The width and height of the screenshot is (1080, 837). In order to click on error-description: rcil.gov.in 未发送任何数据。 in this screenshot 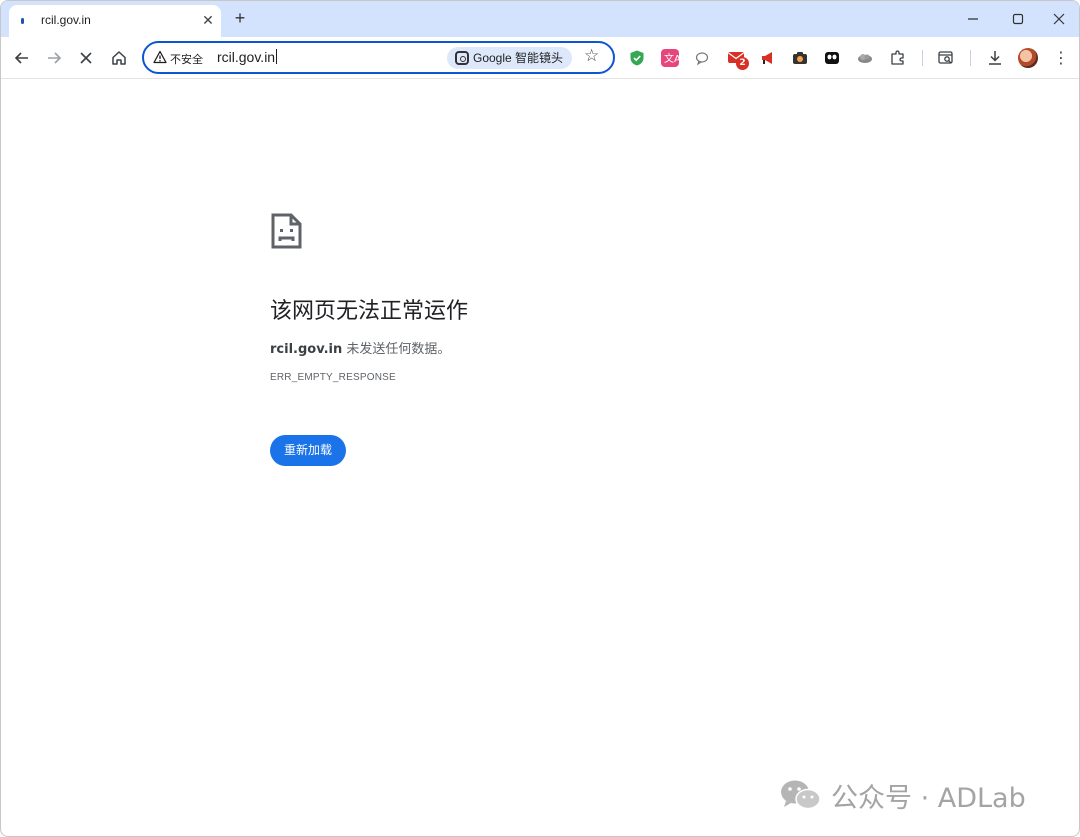, I will do `click(360, 347)`.